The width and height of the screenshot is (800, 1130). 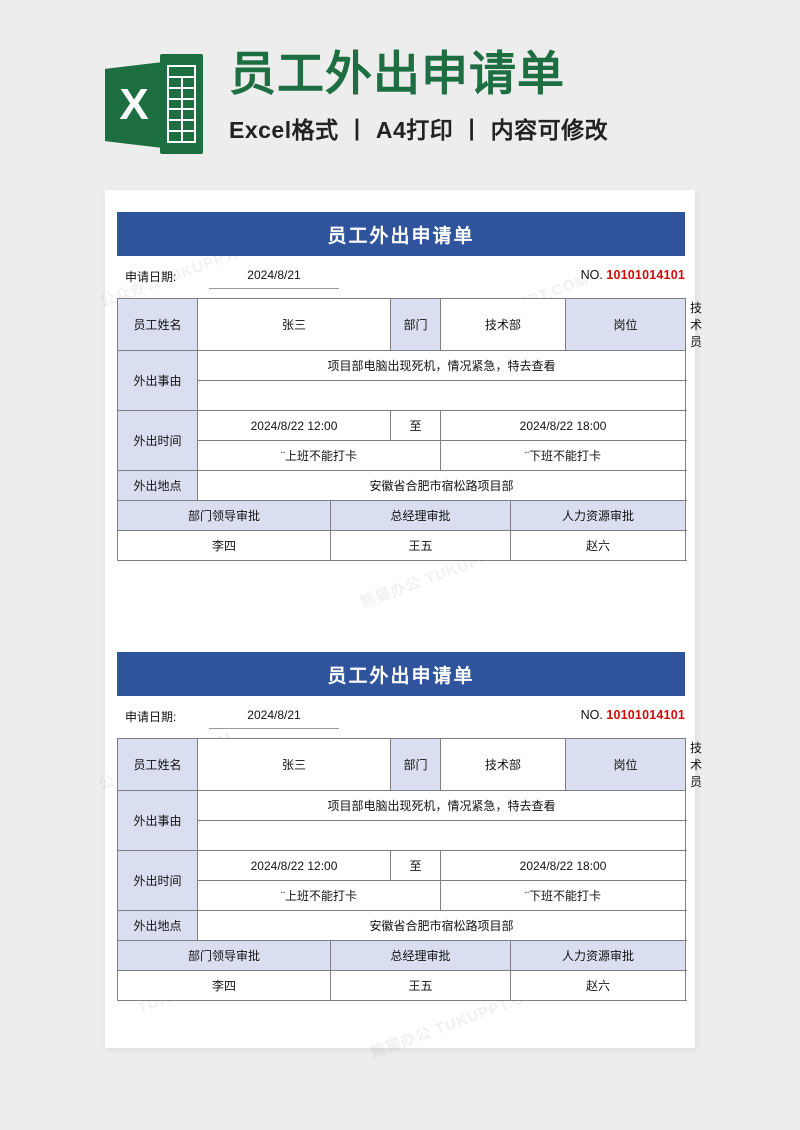 What do you see at coordinates (419, 129) in the screenshot?
I see `promo-subtitle: Excel格式 丨 A4打印 丨 内容可修改` at bounding box center [419, 129].